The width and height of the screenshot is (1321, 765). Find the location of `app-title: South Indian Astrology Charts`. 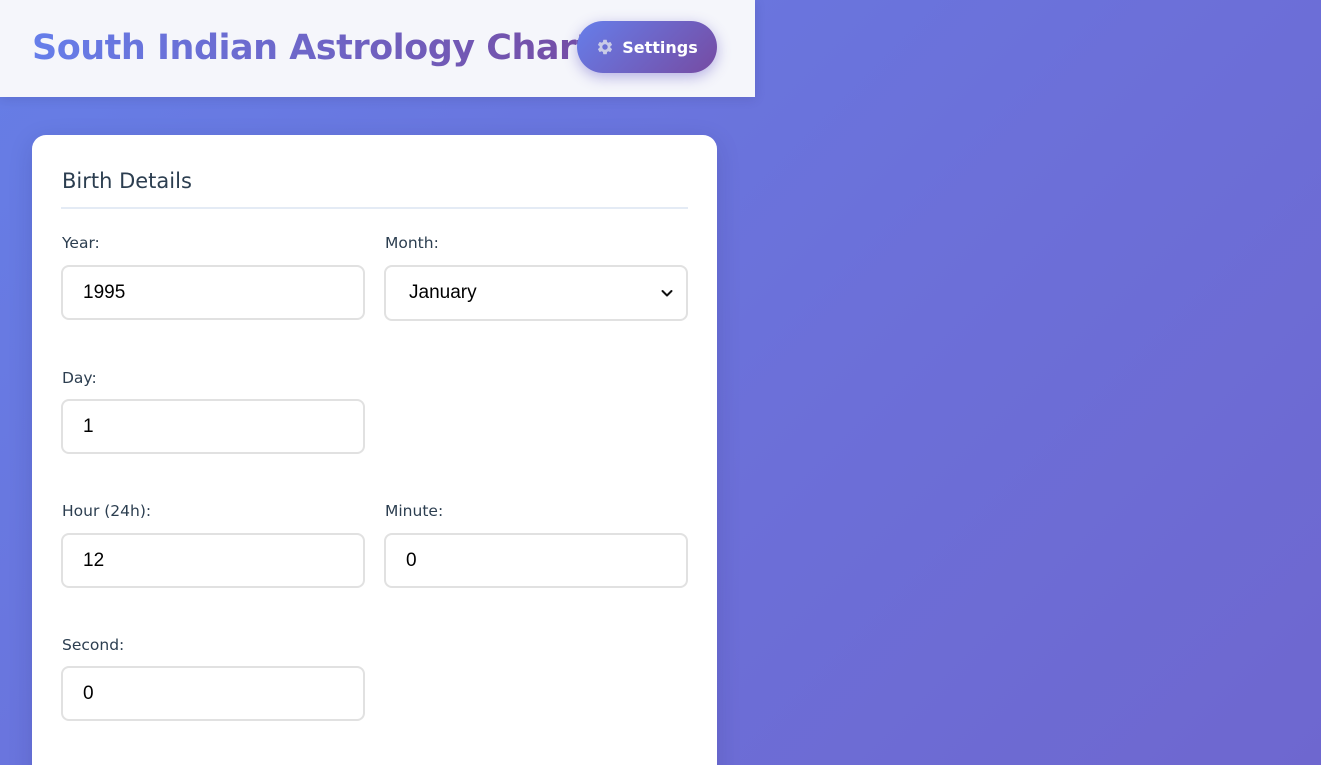

app-title: South Indian Astrology Charts is located at coordinates (322, 48).